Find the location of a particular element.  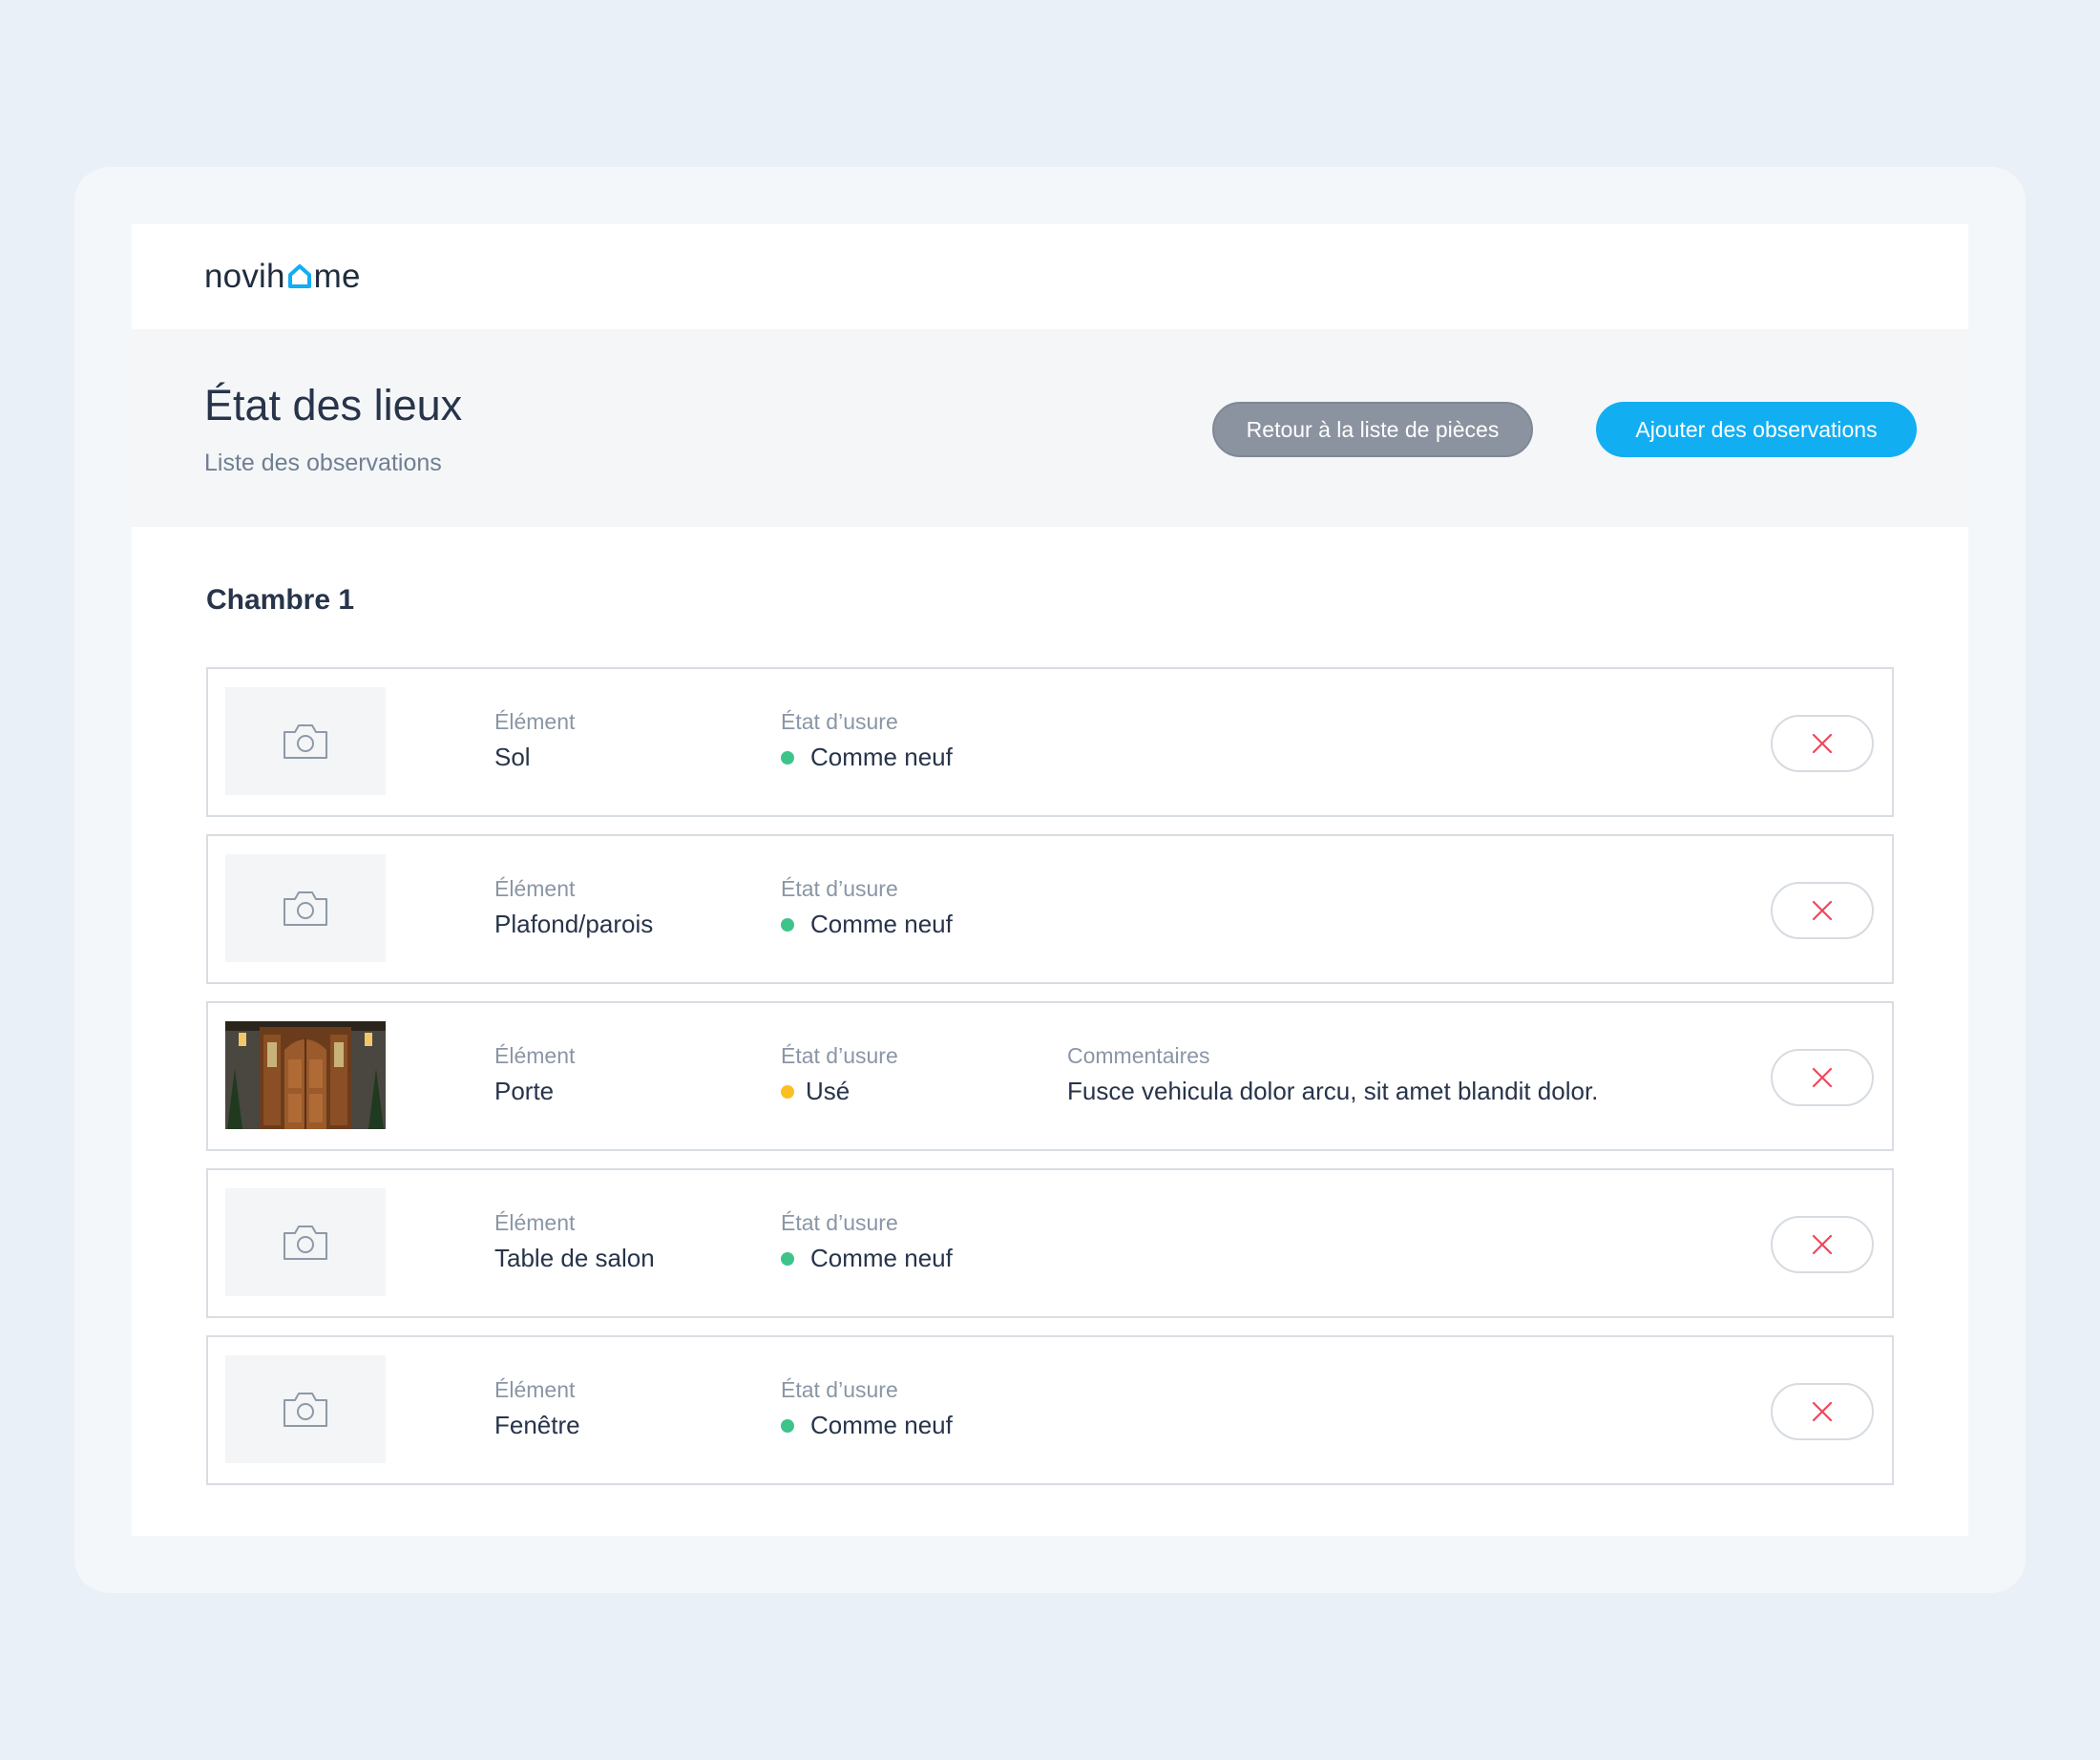

element-value: Plafond/parois is located at coordinates (574, 924).